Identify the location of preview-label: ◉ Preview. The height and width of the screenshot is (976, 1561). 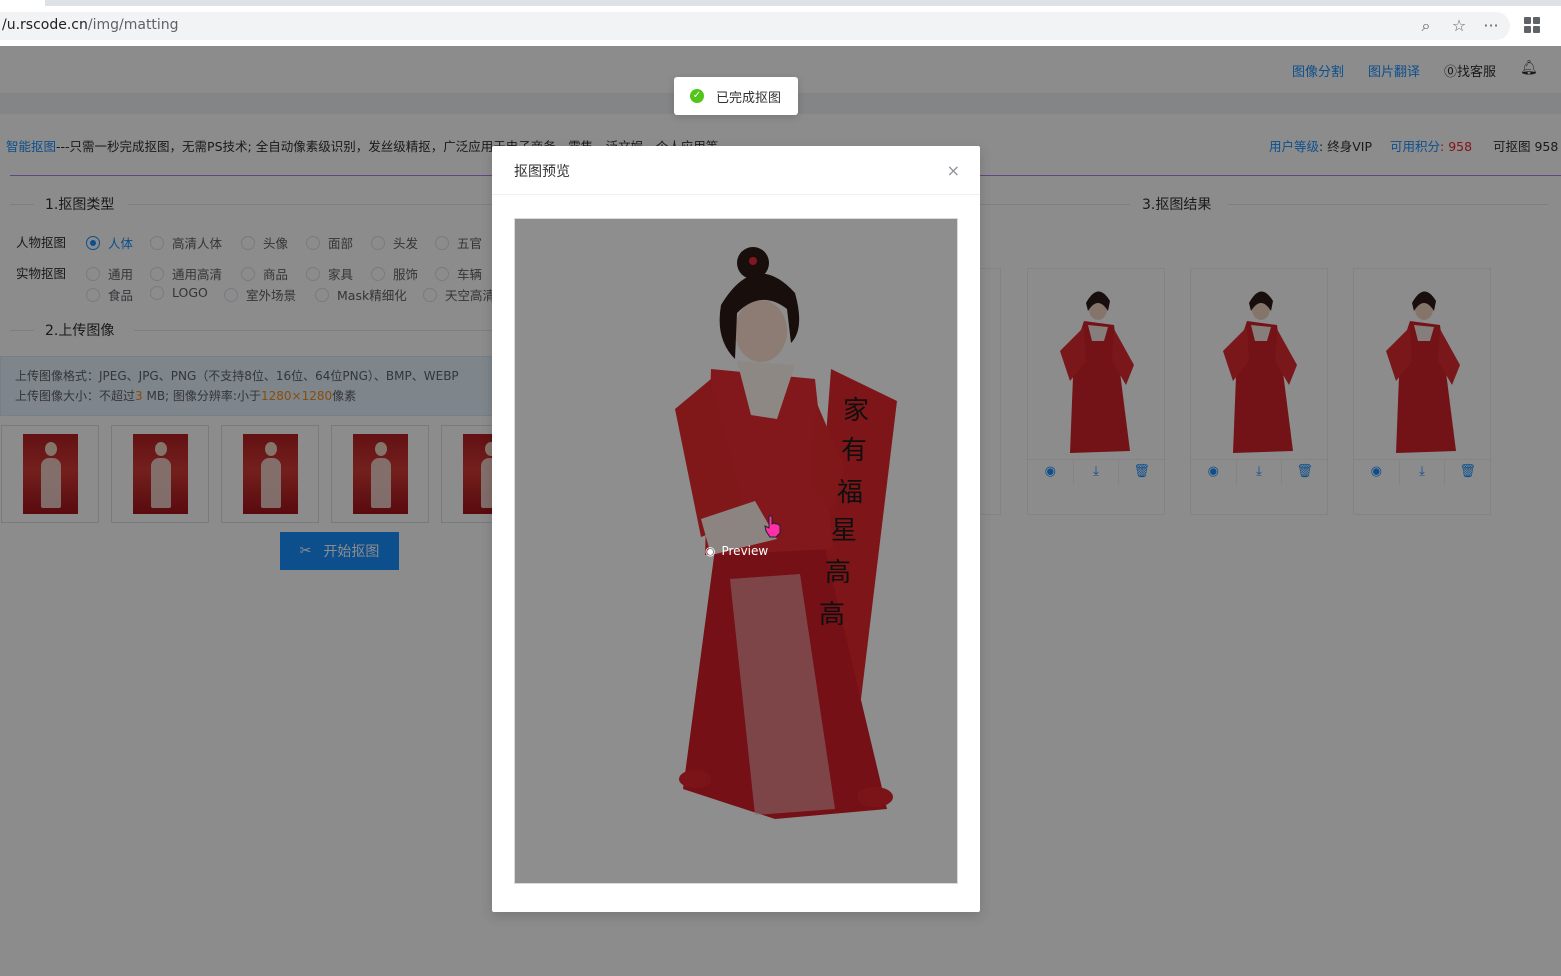
(736, 551).